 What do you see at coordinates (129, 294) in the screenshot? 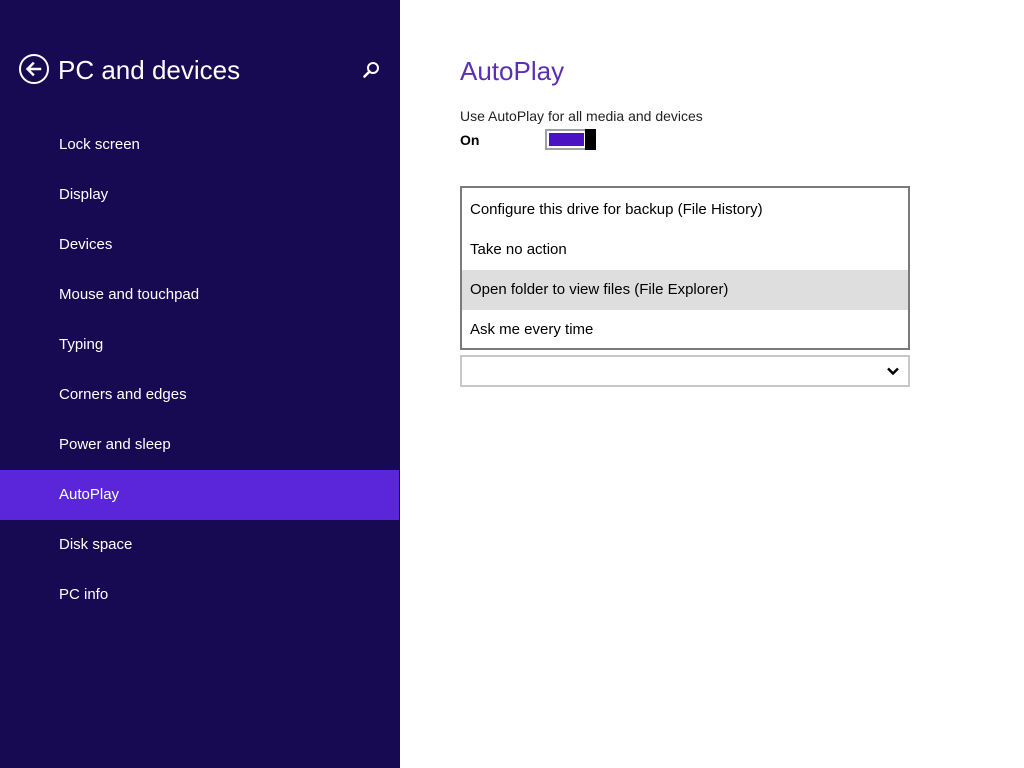
I see `sidebar-item-label: Mouse and touchpad` at bounding box center [129, 294].